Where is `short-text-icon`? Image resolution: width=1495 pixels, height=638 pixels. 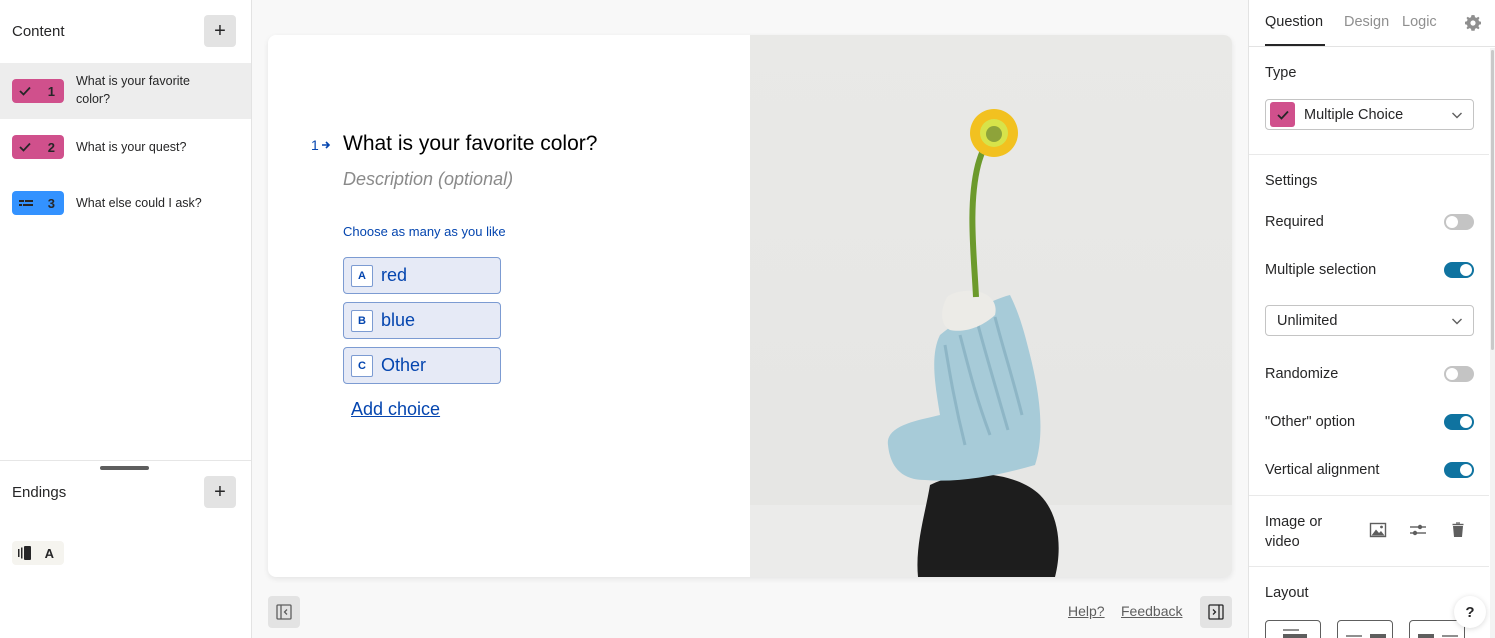
short-text-icon is located at coordinates (26, 203).